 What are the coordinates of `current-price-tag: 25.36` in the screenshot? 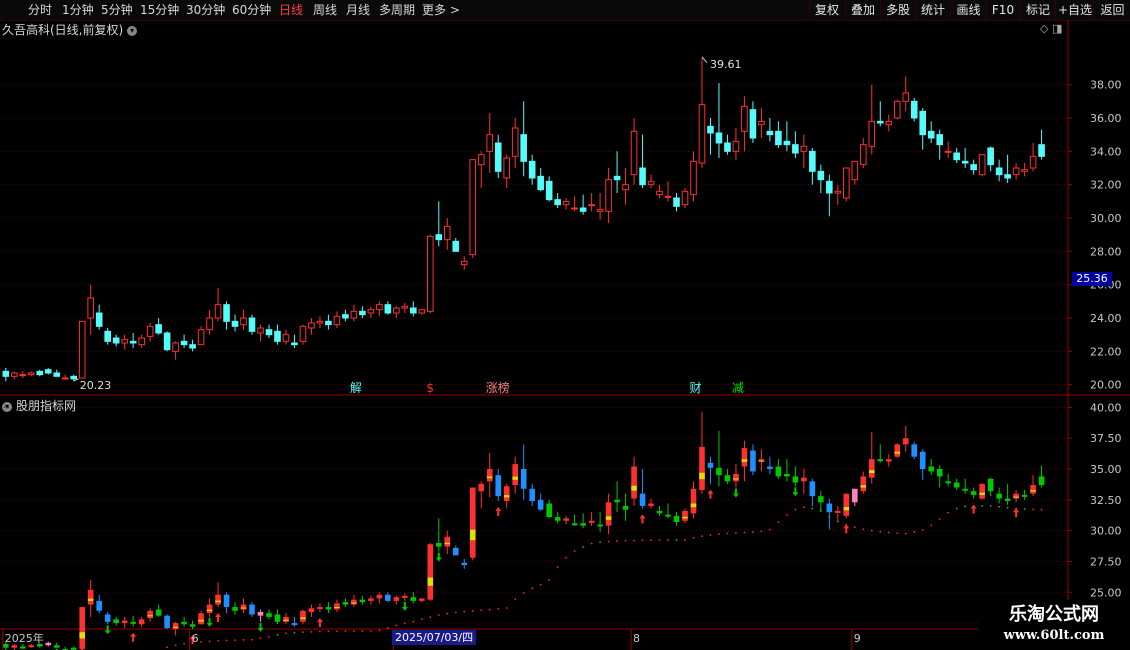 It's located at (1092, 279).